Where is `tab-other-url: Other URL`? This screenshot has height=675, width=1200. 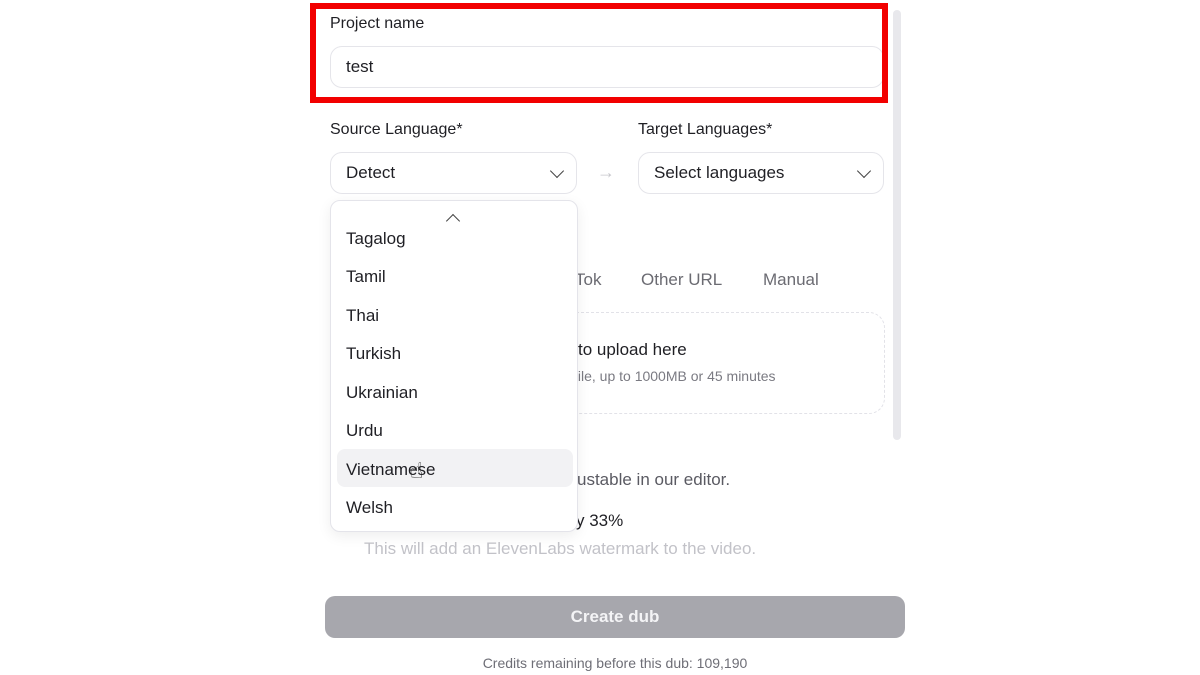
tab-other-url: Other URL is located at coordinates (681, 280).